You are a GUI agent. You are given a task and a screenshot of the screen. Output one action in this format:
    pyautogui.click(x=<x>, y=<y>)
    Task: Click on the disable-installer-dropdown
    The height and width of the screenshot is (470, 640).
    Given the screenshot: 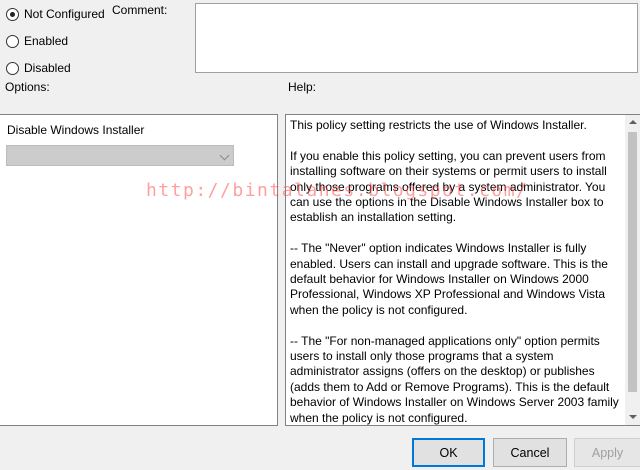 What is the action you would take?
    pyautogui.click(x=120, y=155)
    